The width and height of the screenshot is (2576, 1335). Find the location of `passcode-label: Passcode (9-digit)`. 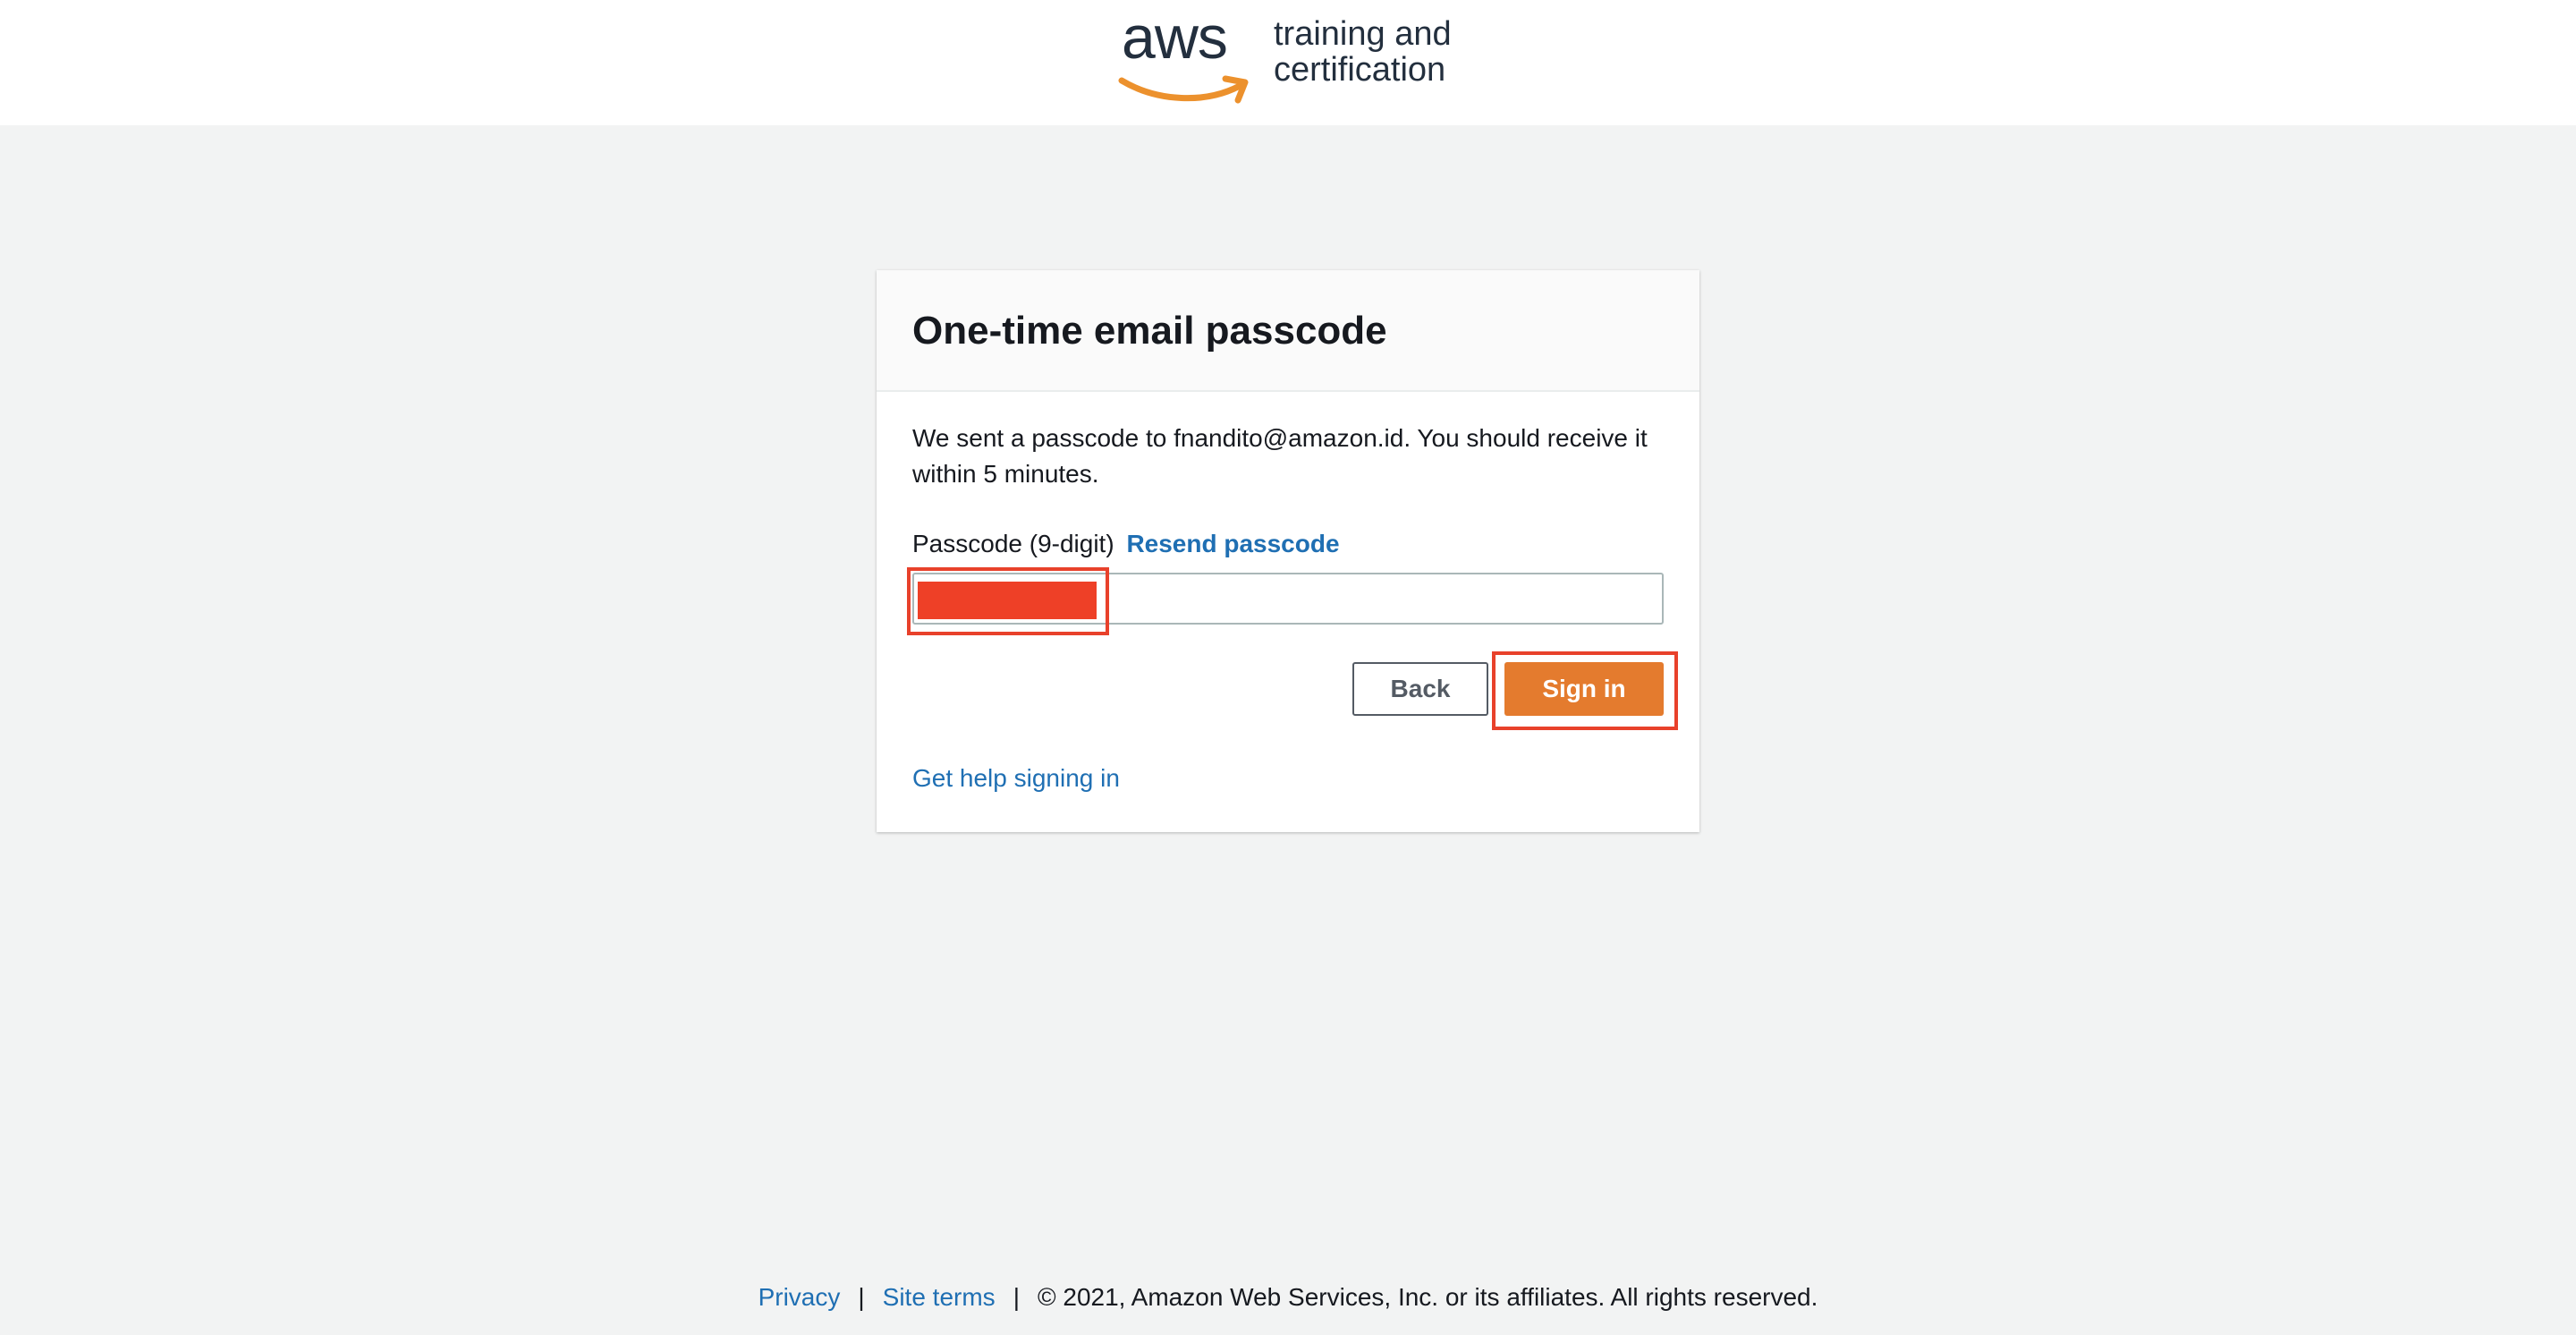

passcode-label: Passcode (9-digit) is located at coordinates (1013, 543).